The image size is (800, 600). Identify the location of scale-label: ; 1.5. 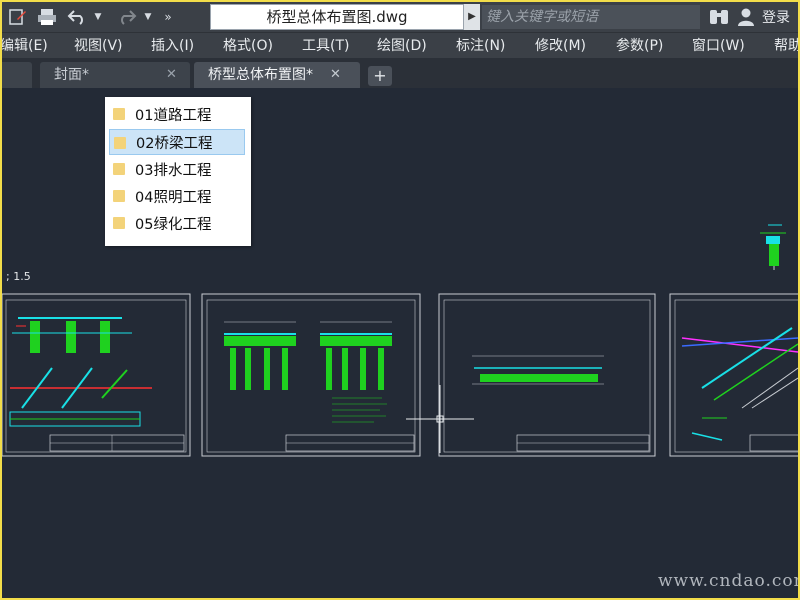
(18, 276).